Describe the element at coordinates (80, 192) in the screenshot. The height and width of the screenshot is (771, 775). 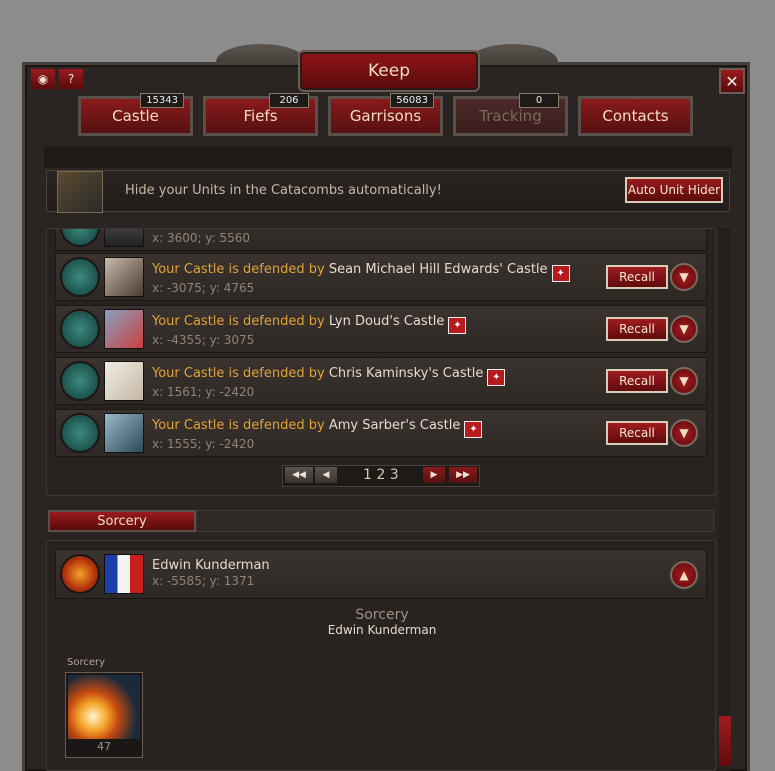
I see `catapult-unit-icon` at that location.